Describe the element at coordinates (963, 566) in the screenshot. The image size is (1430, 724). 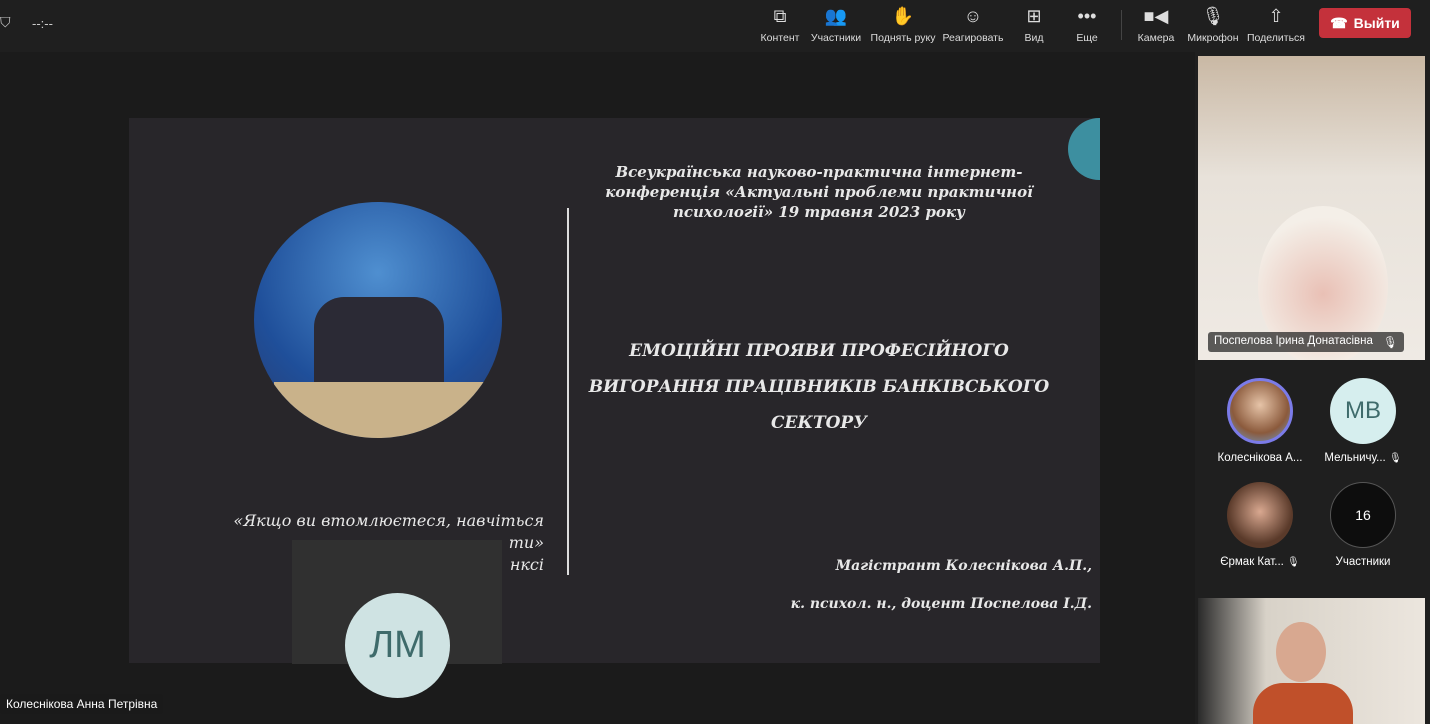
I see `author-1: Магістрант Колеснікова А.П.,` at that location.